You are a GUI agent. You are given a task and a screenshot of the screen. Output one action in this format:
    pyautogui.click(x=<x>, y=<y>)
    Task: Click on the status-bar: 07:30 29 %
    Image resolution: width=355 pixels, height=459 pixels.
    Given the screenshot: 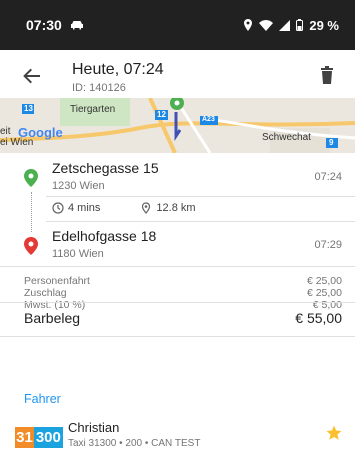 What is the action you would take?
    pyautogui.click(x=177, y=25)
    